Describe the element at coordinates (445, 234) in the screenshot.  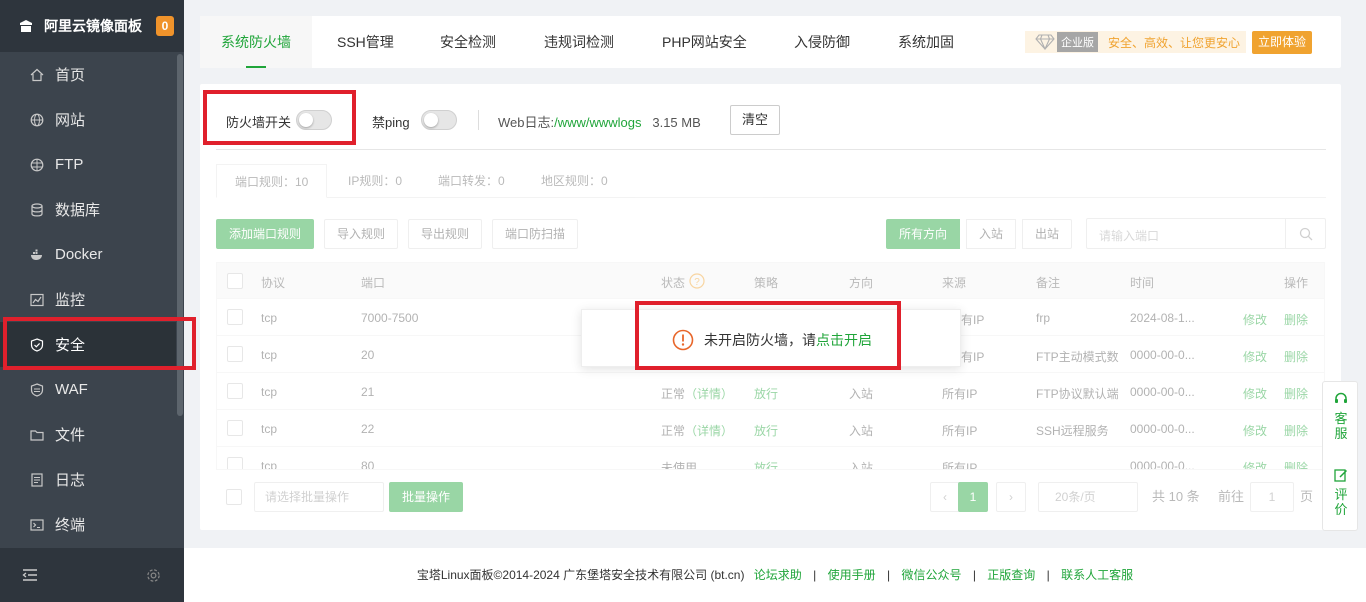
I see `export-rules-button: 导出规则` at that location.